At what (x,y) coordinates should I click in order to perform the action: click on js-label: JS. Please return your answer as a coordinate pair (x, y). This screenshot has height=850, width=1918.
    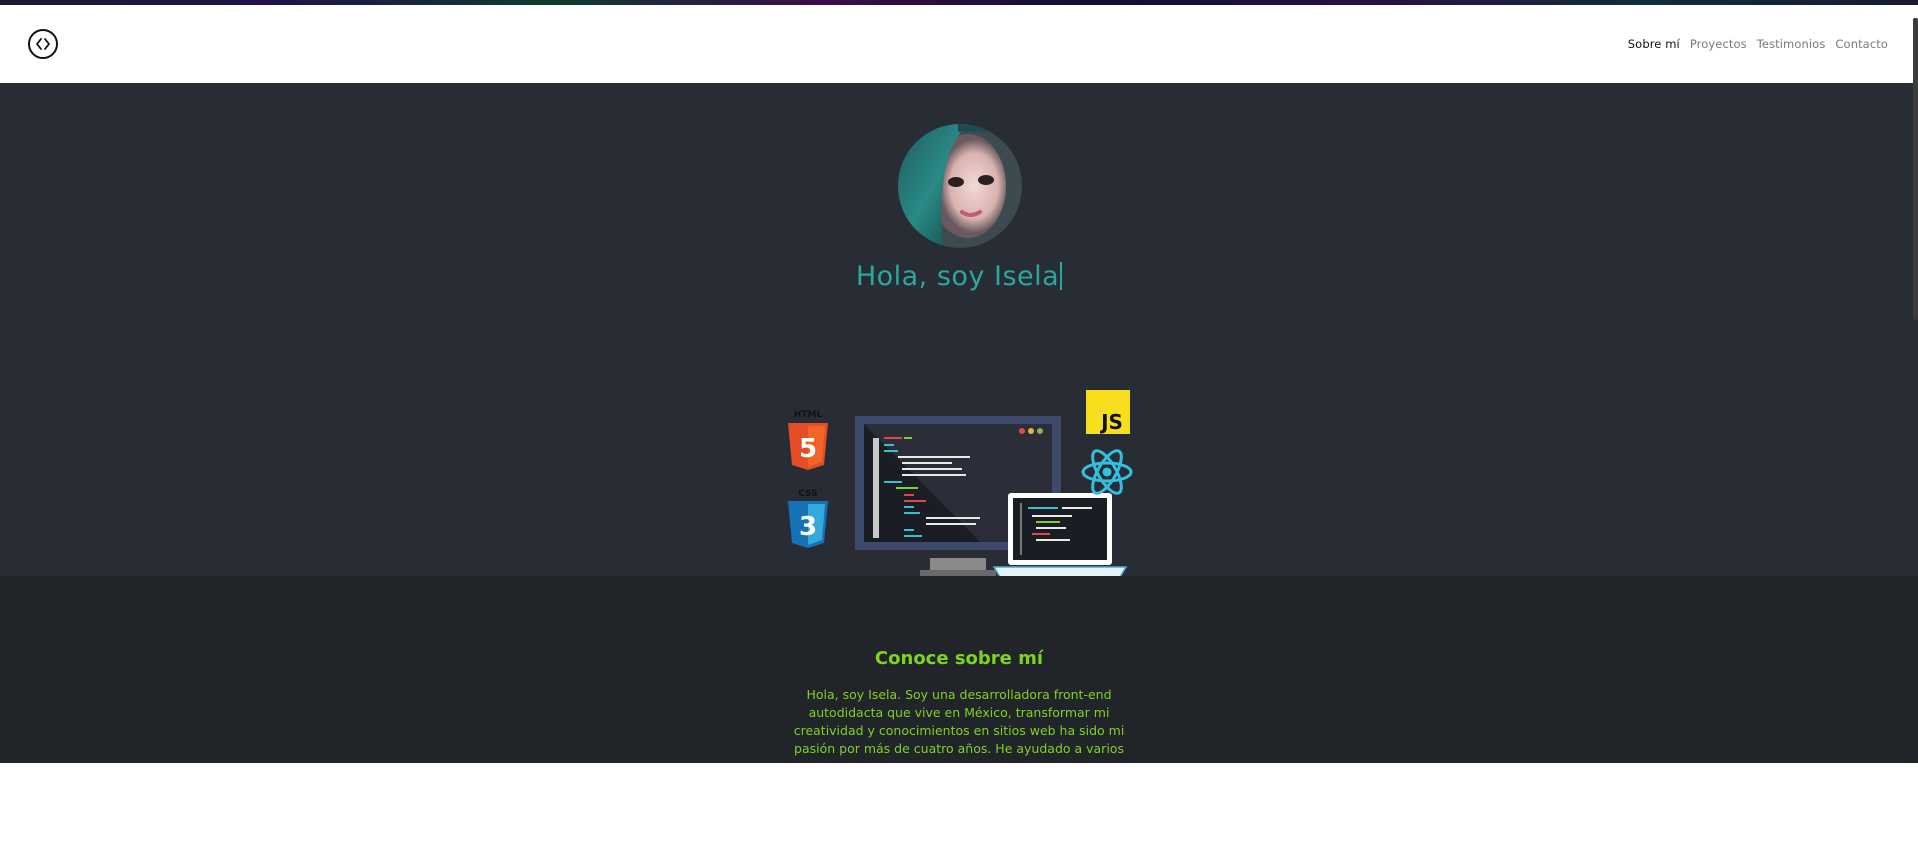
    Looking at the image, I should click on (1111, 422).